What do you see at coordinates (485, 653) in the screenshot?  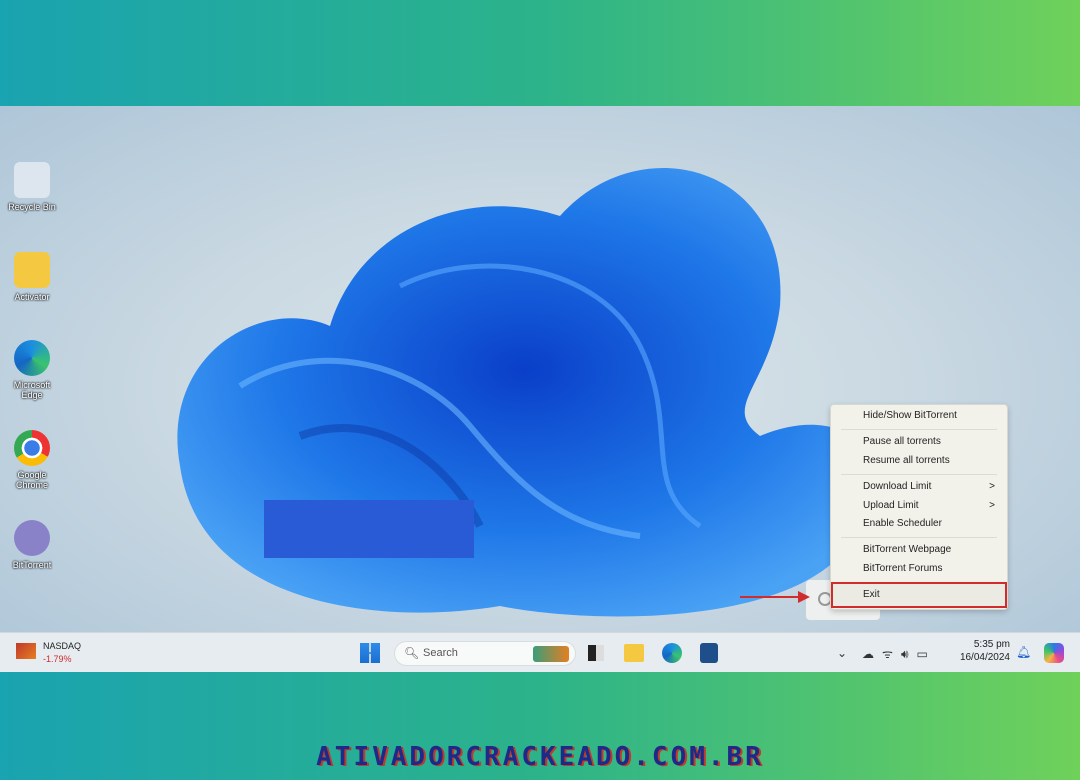 I see `search-input: 🔍︎ Search` at bounding box center [485, 653].